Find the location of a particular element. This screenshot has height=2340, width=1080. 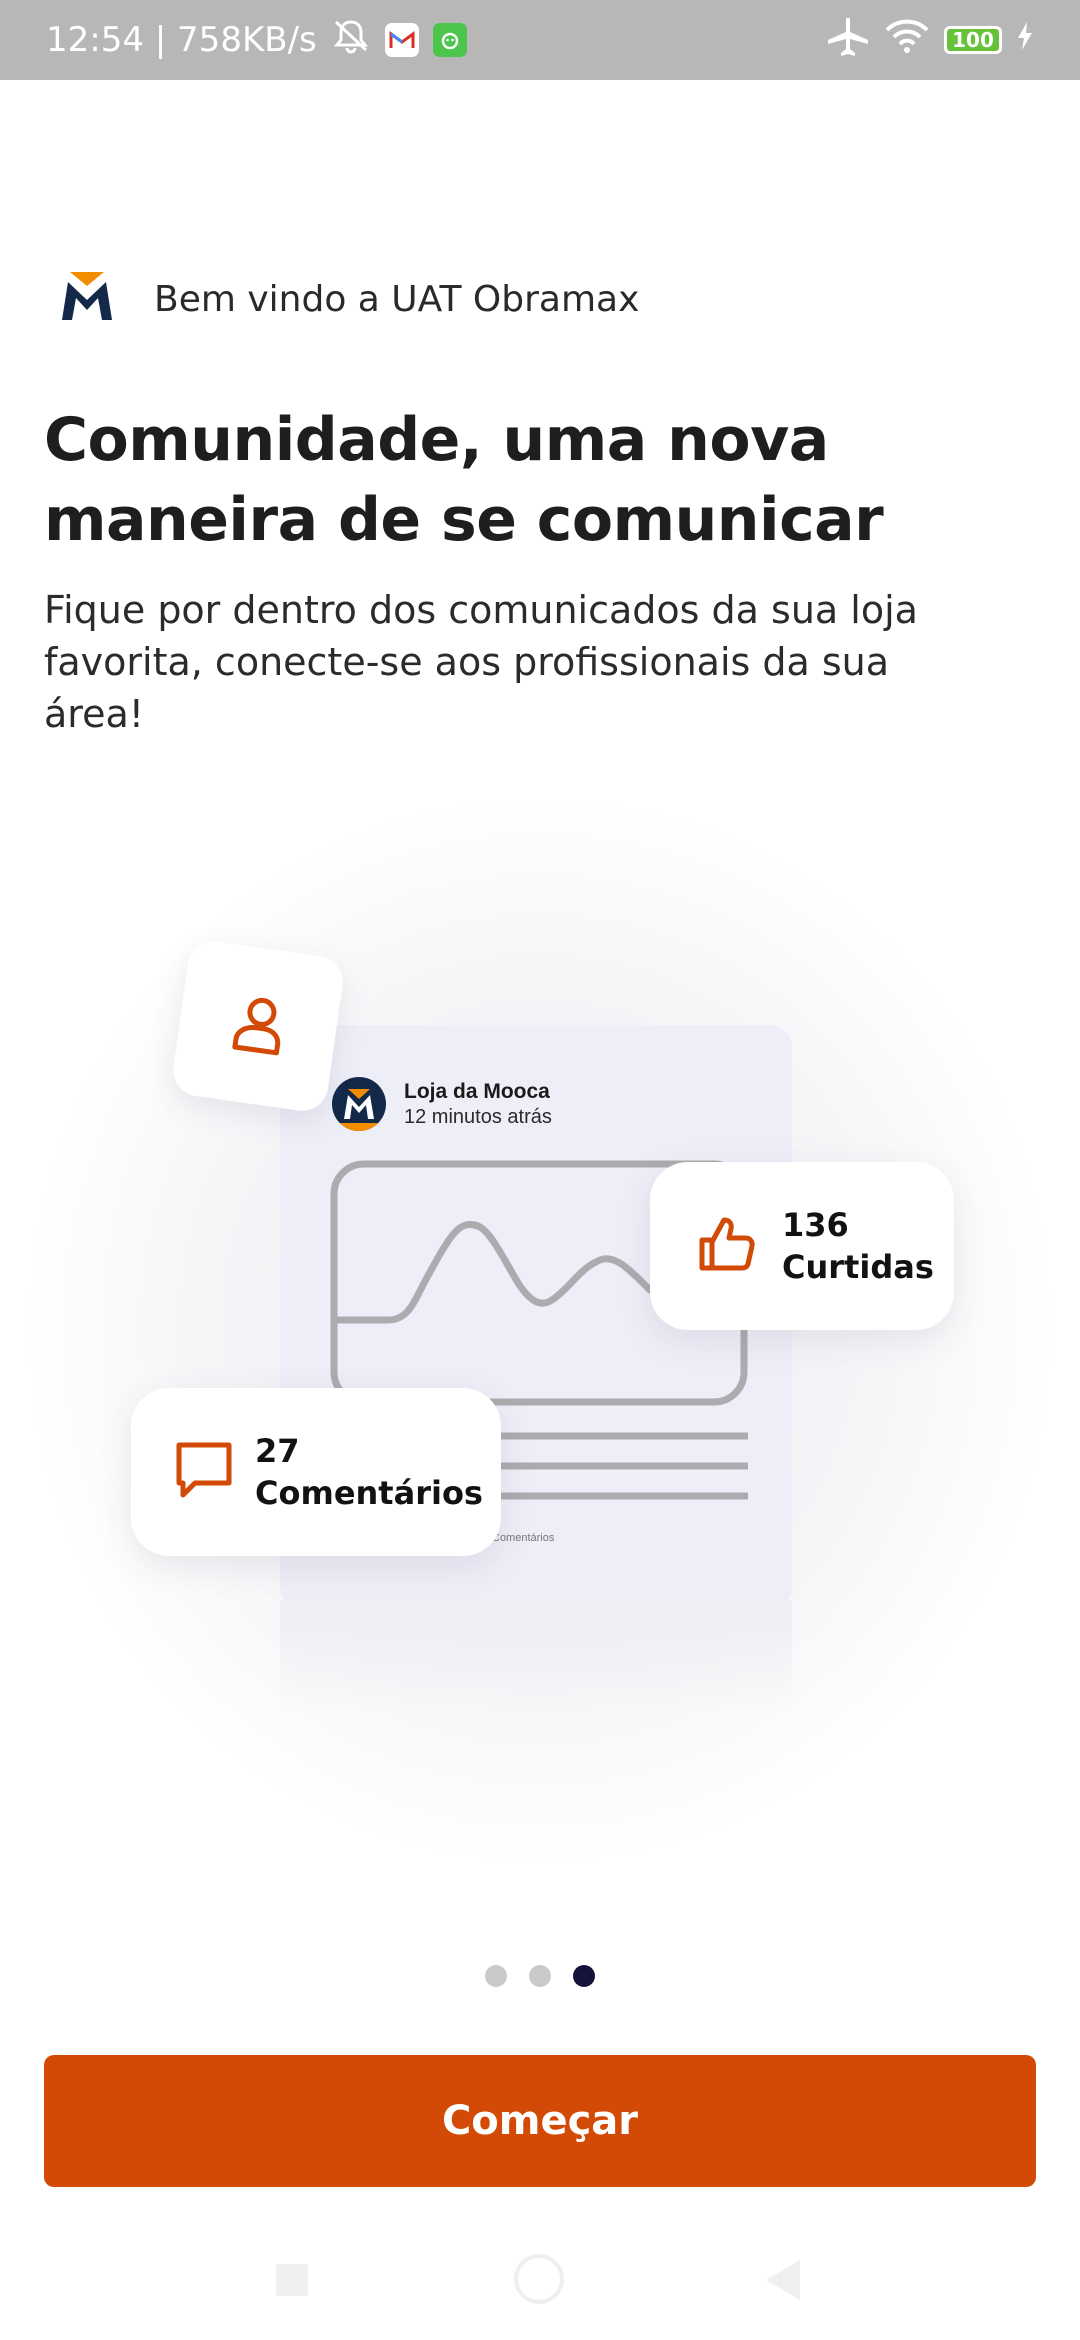

back-button is located at coordinates (783, 2280).